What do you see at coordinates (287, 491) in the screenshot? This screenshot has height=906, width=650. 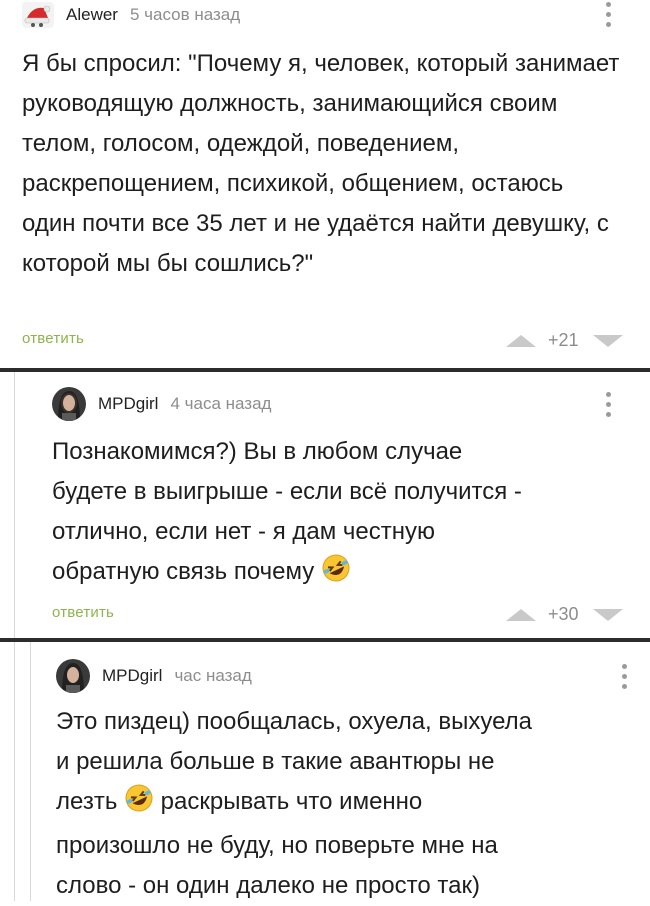 I see `text-line: будете в выигрыше - если всё получится -` at bounding box center [287, 491].